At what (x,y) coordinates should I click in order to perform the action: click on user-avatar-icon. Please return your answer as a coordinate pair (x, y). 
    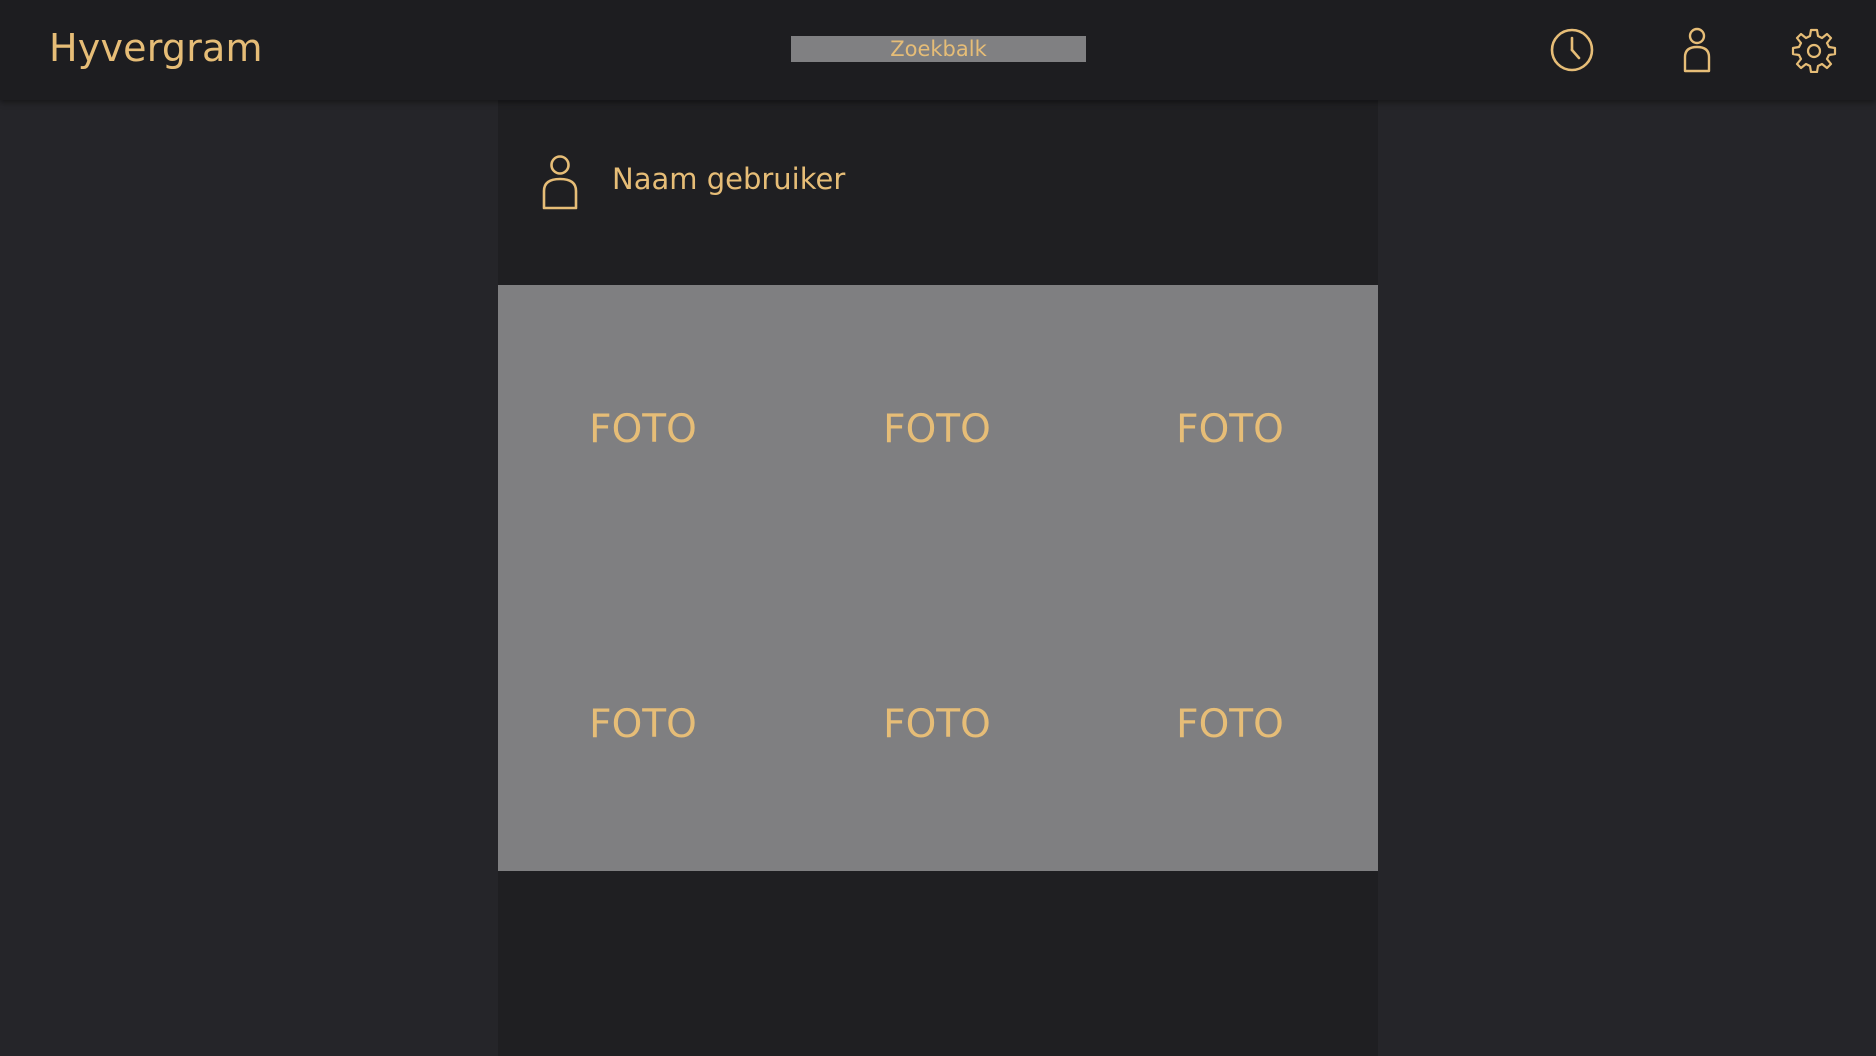
    Looking at the image, I should click on (560, 182).